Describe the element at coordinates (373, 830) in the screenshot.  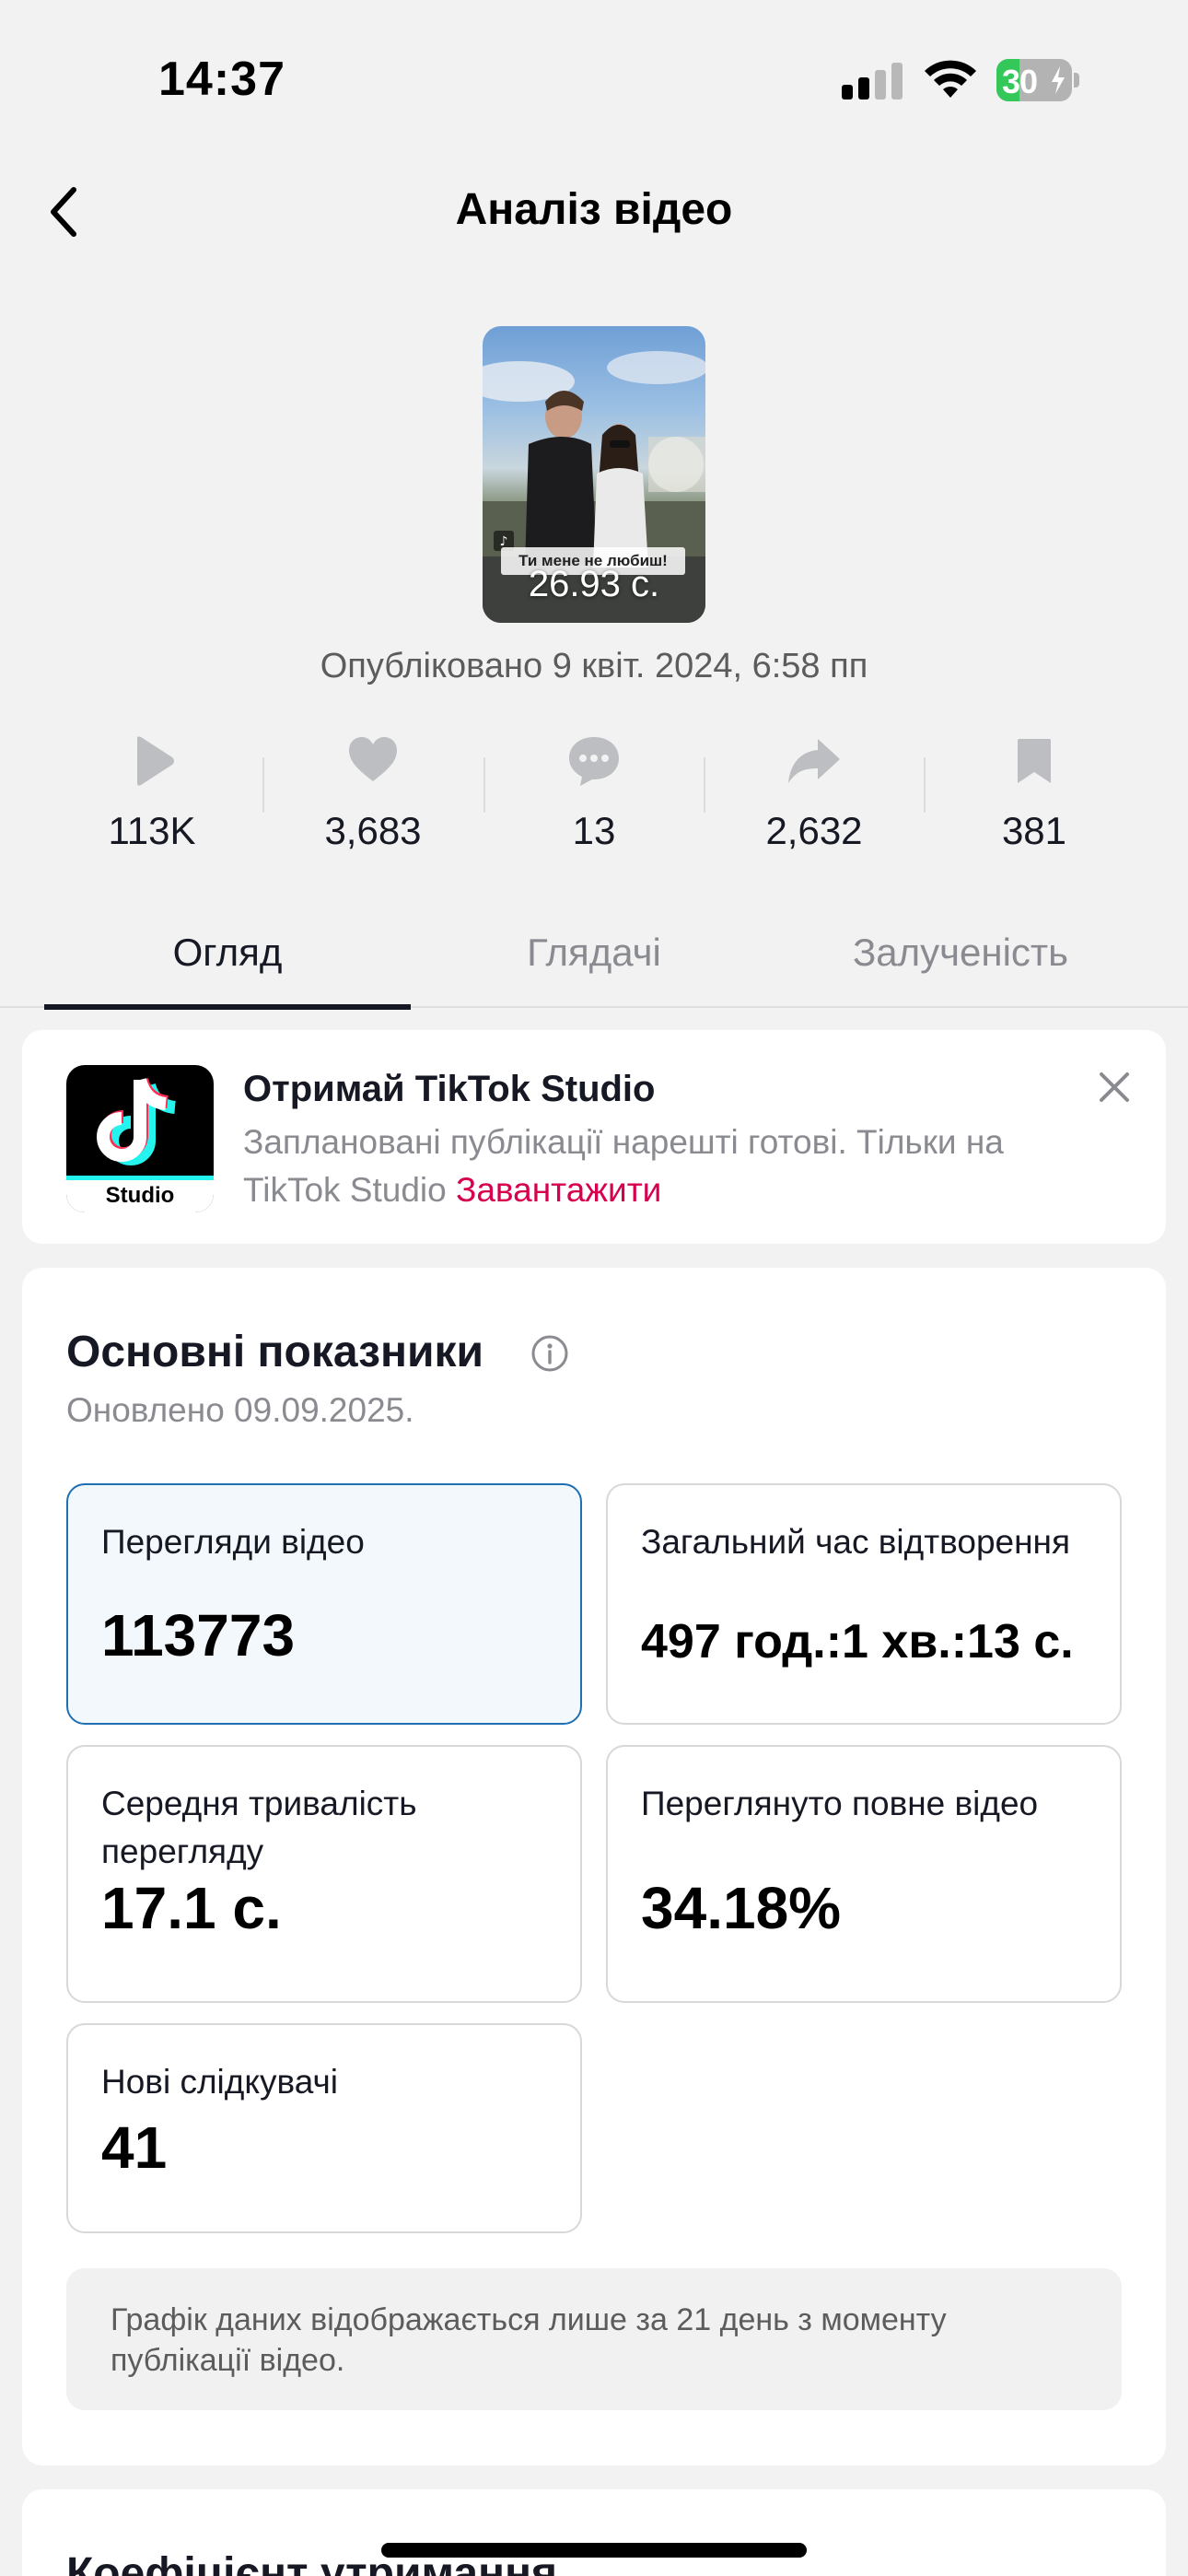
I see `stat-likes-value: 3,683` at that location.